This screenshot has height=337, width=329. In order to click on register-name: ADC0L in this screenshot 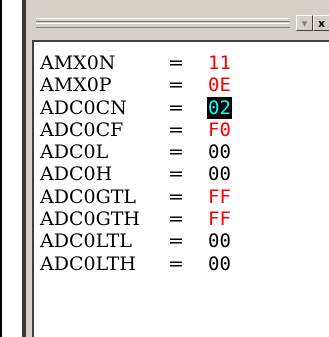, I will do `click(74, 152)`.